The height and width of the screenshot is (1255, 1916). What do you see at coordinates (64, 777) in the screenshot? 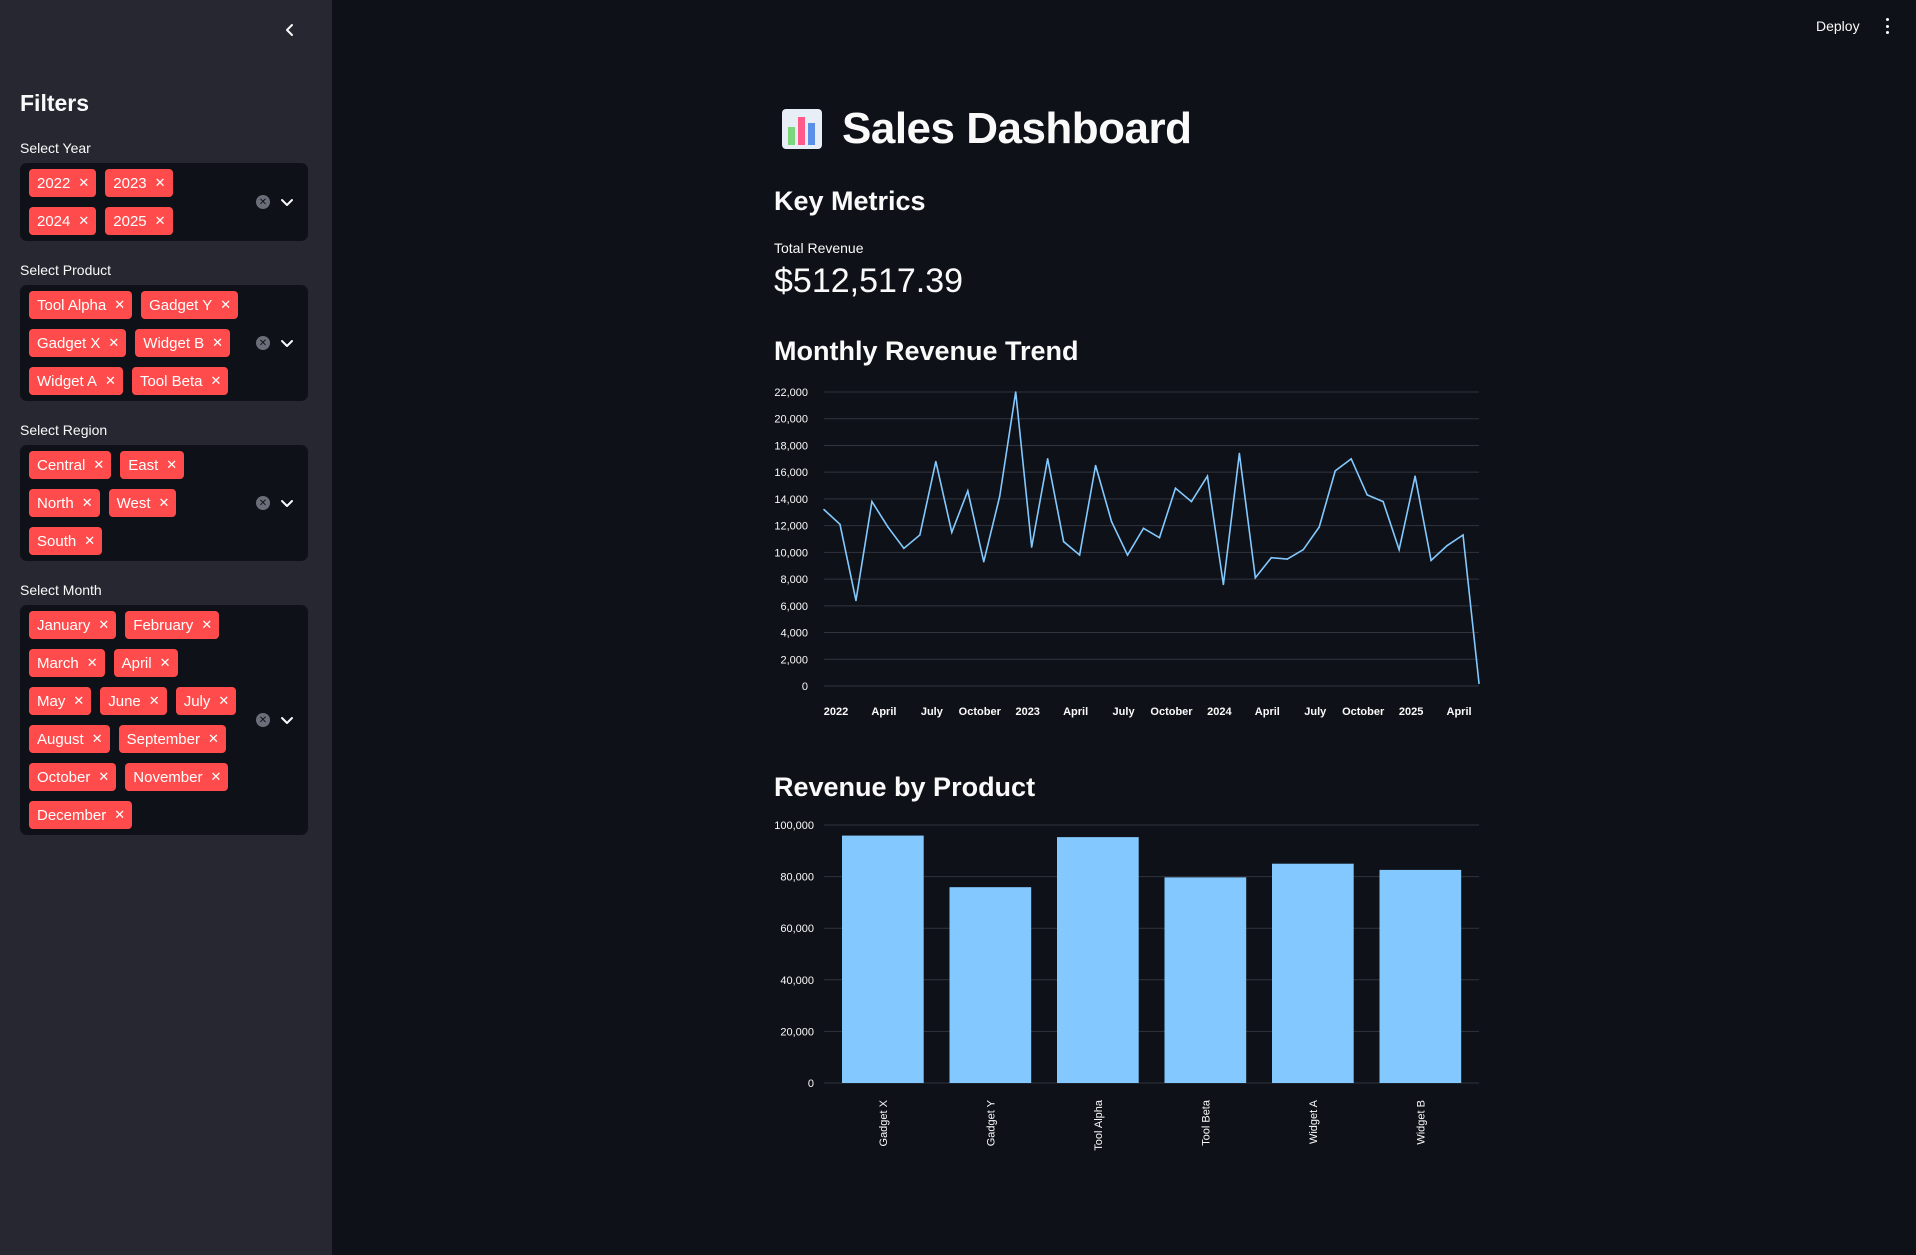
I see `tag-label: October` at bounding box center [64, 777].